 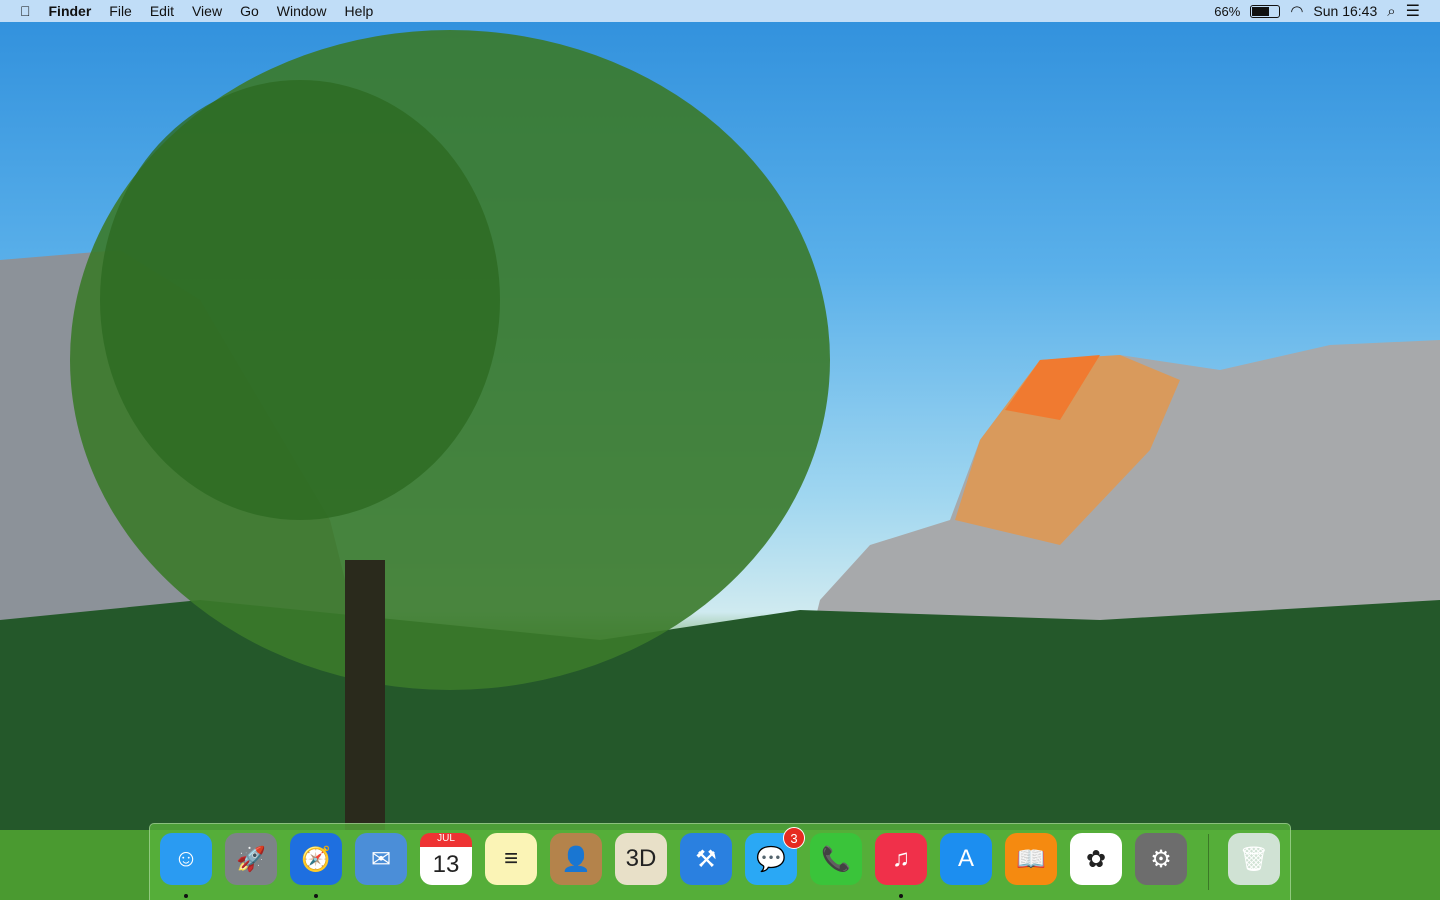 I want to click on menu-view: View, so click(x=207, y=11).